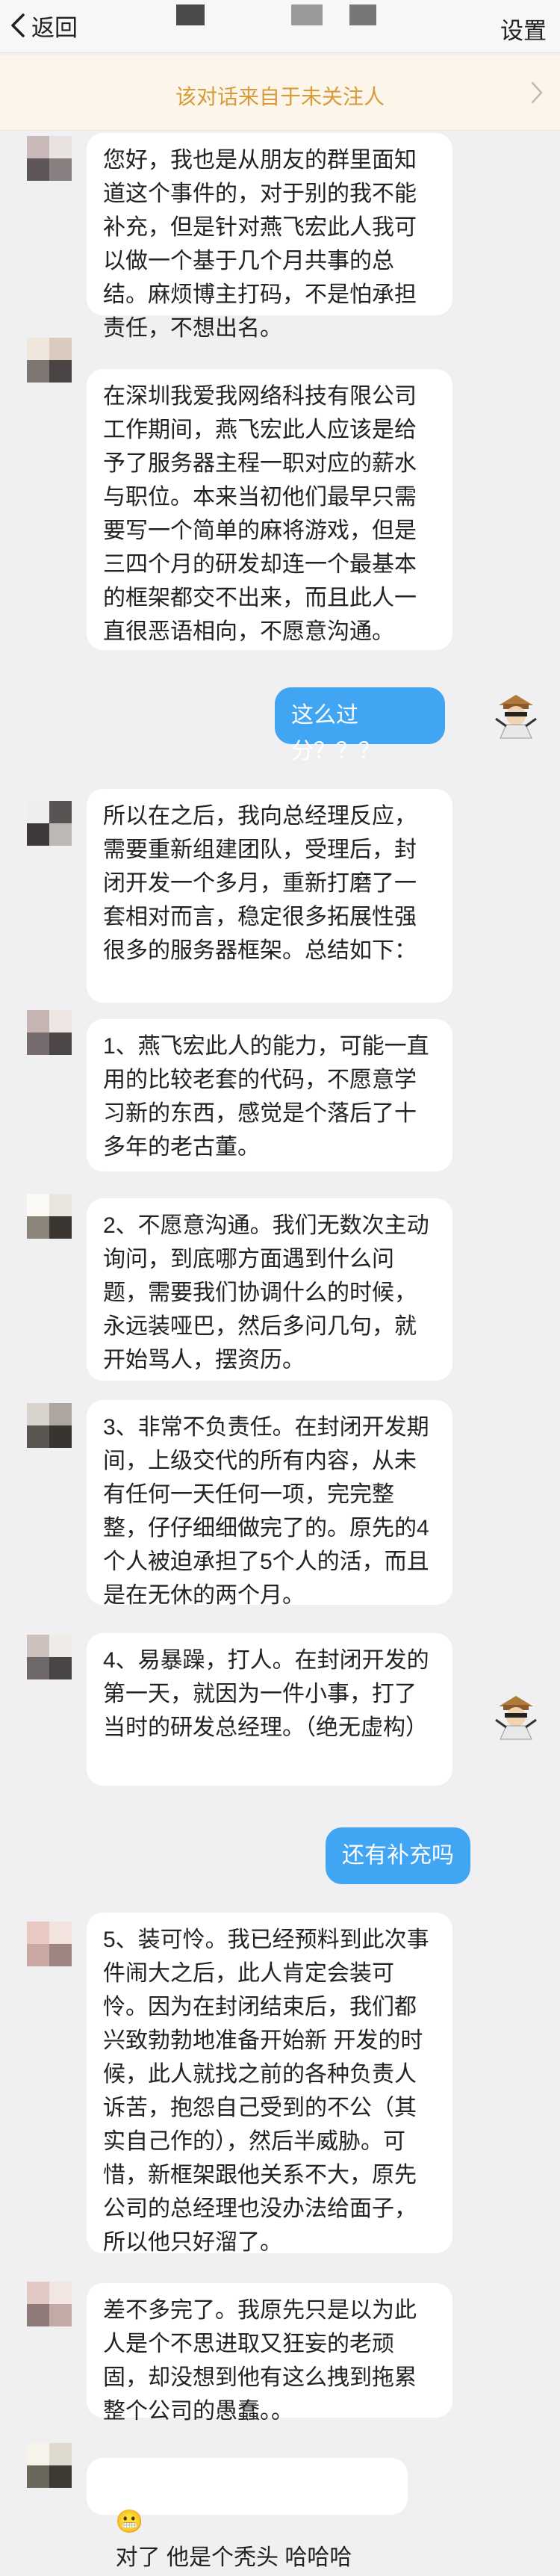 The width and height of the screenshot is (560, 2576). Describe the element at coordinates (360, 725) in the screenshot. I see `outgoing-message-bubble: 这么过分？？？` at that location.